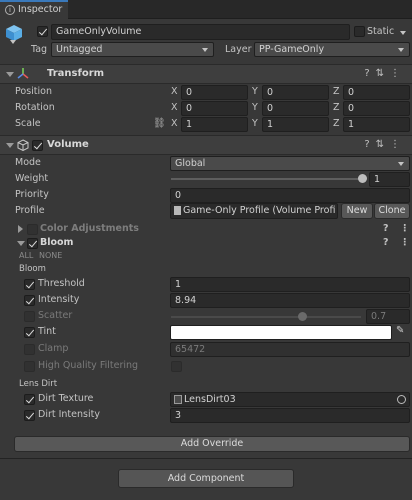 Image resolution: width=412 pixels, height=500 pixels. I want to click on add-component-button: Add Component, so click(206, 478).